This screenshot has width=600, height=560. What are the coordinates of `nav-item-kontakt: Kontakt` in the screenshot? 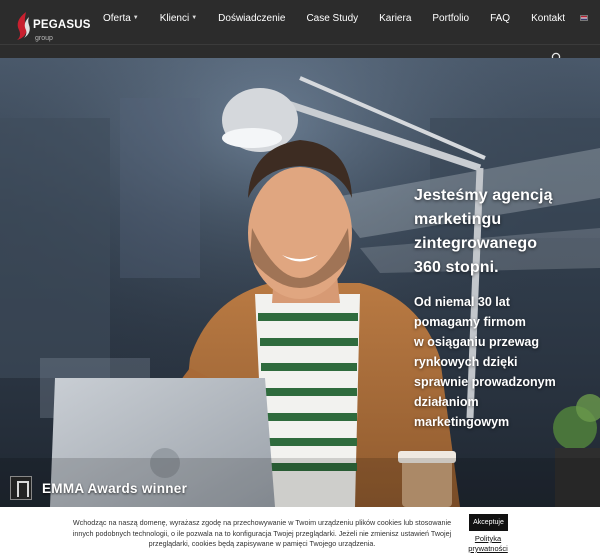 It's located at (548, 18).